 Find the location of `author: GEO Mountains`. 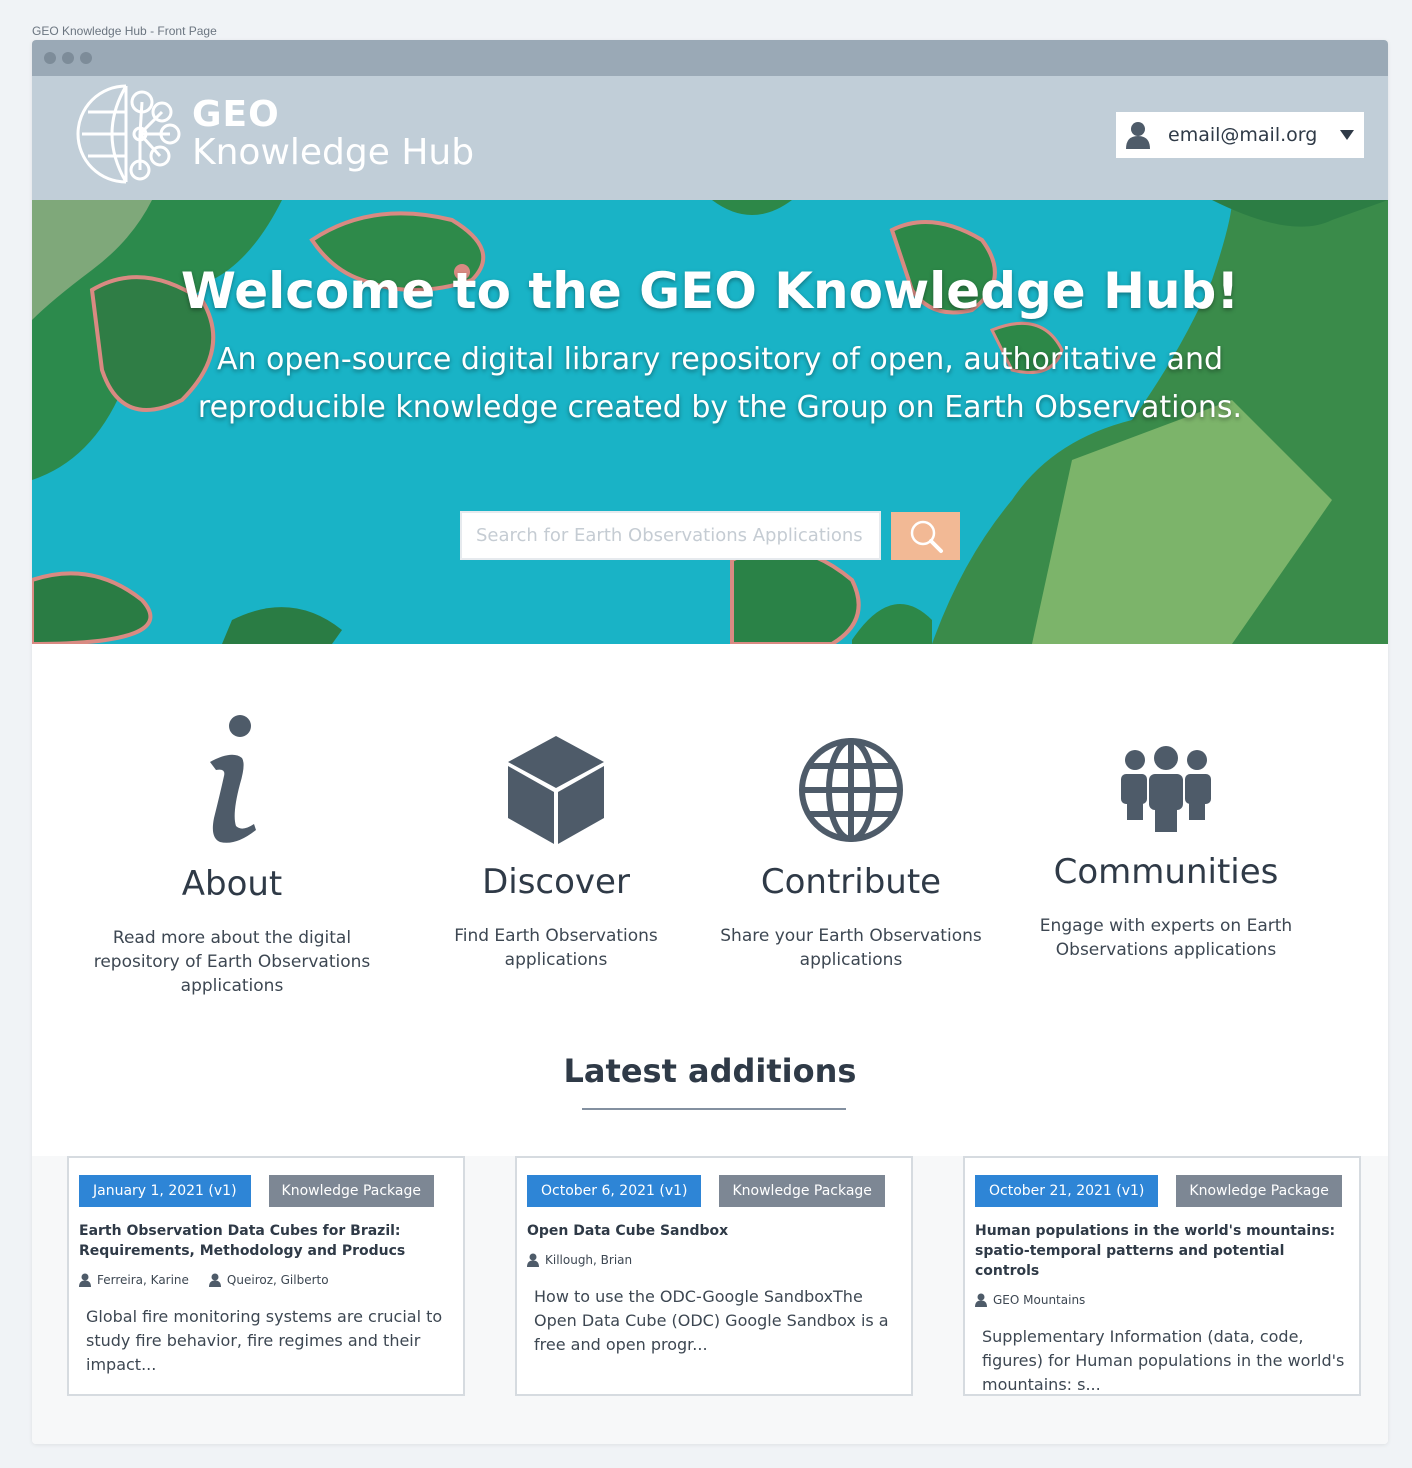

author: GEO Mountains is located at coordinates (1030, 1300).